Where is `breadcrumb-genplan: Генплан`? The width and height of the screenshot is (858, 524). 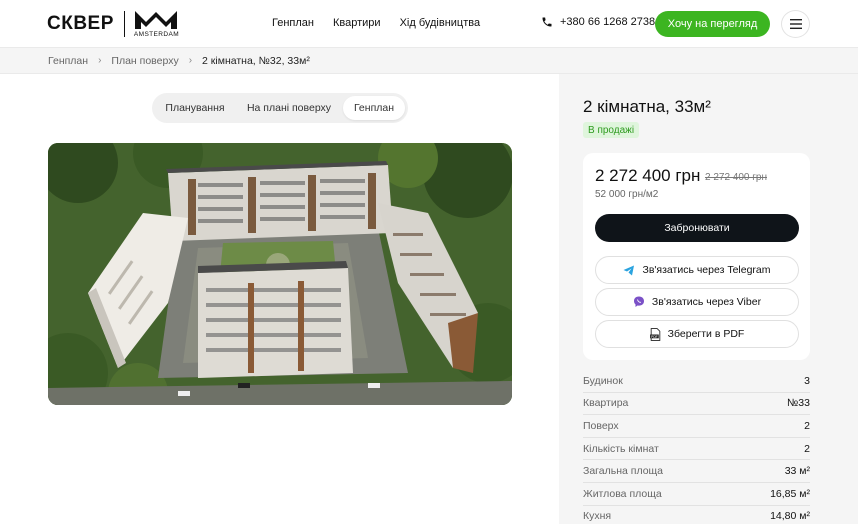 breadcrumb-genplan: Генплан is located at coordinates (68, 61).